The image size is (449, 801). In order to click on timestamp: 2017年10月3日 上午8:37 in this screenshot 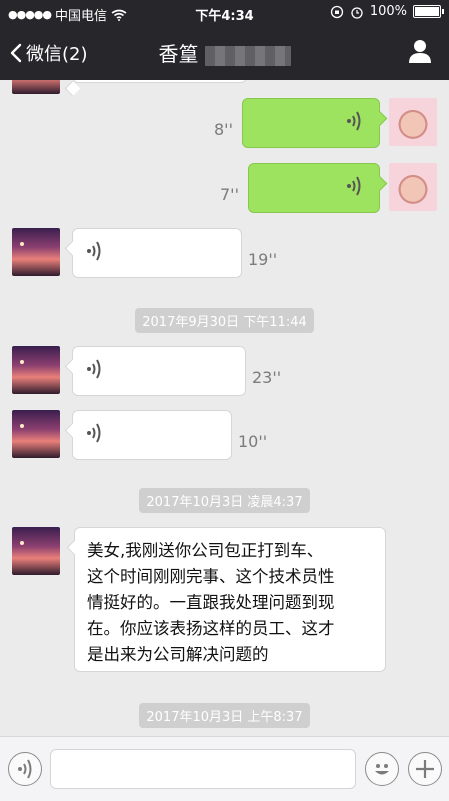, I will do `click(224, 715)`.